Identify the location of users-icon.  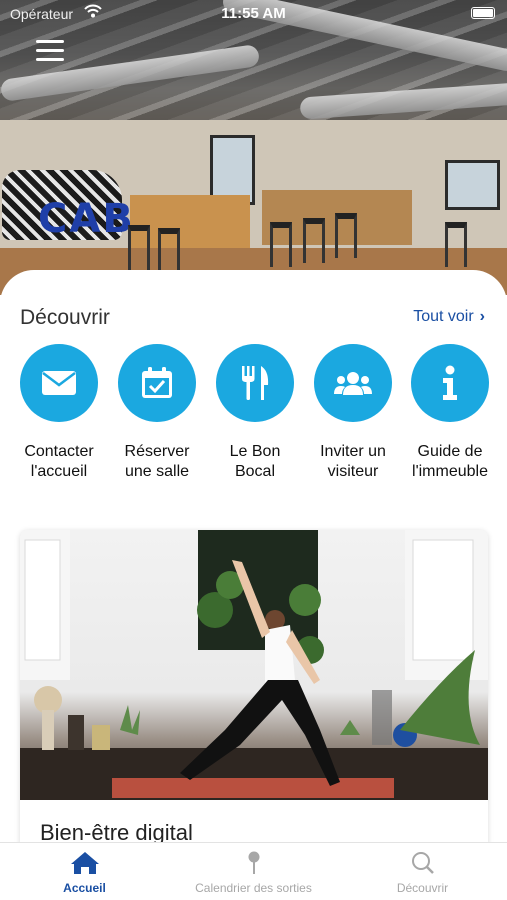
(353, 383).